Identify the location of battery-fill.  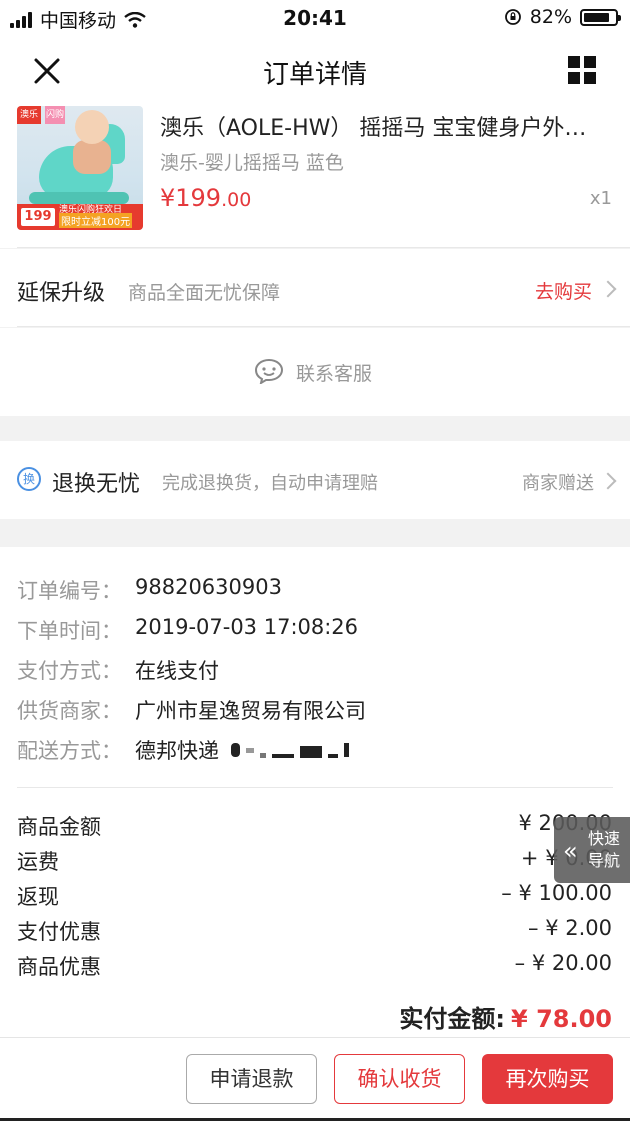
(596, 17).